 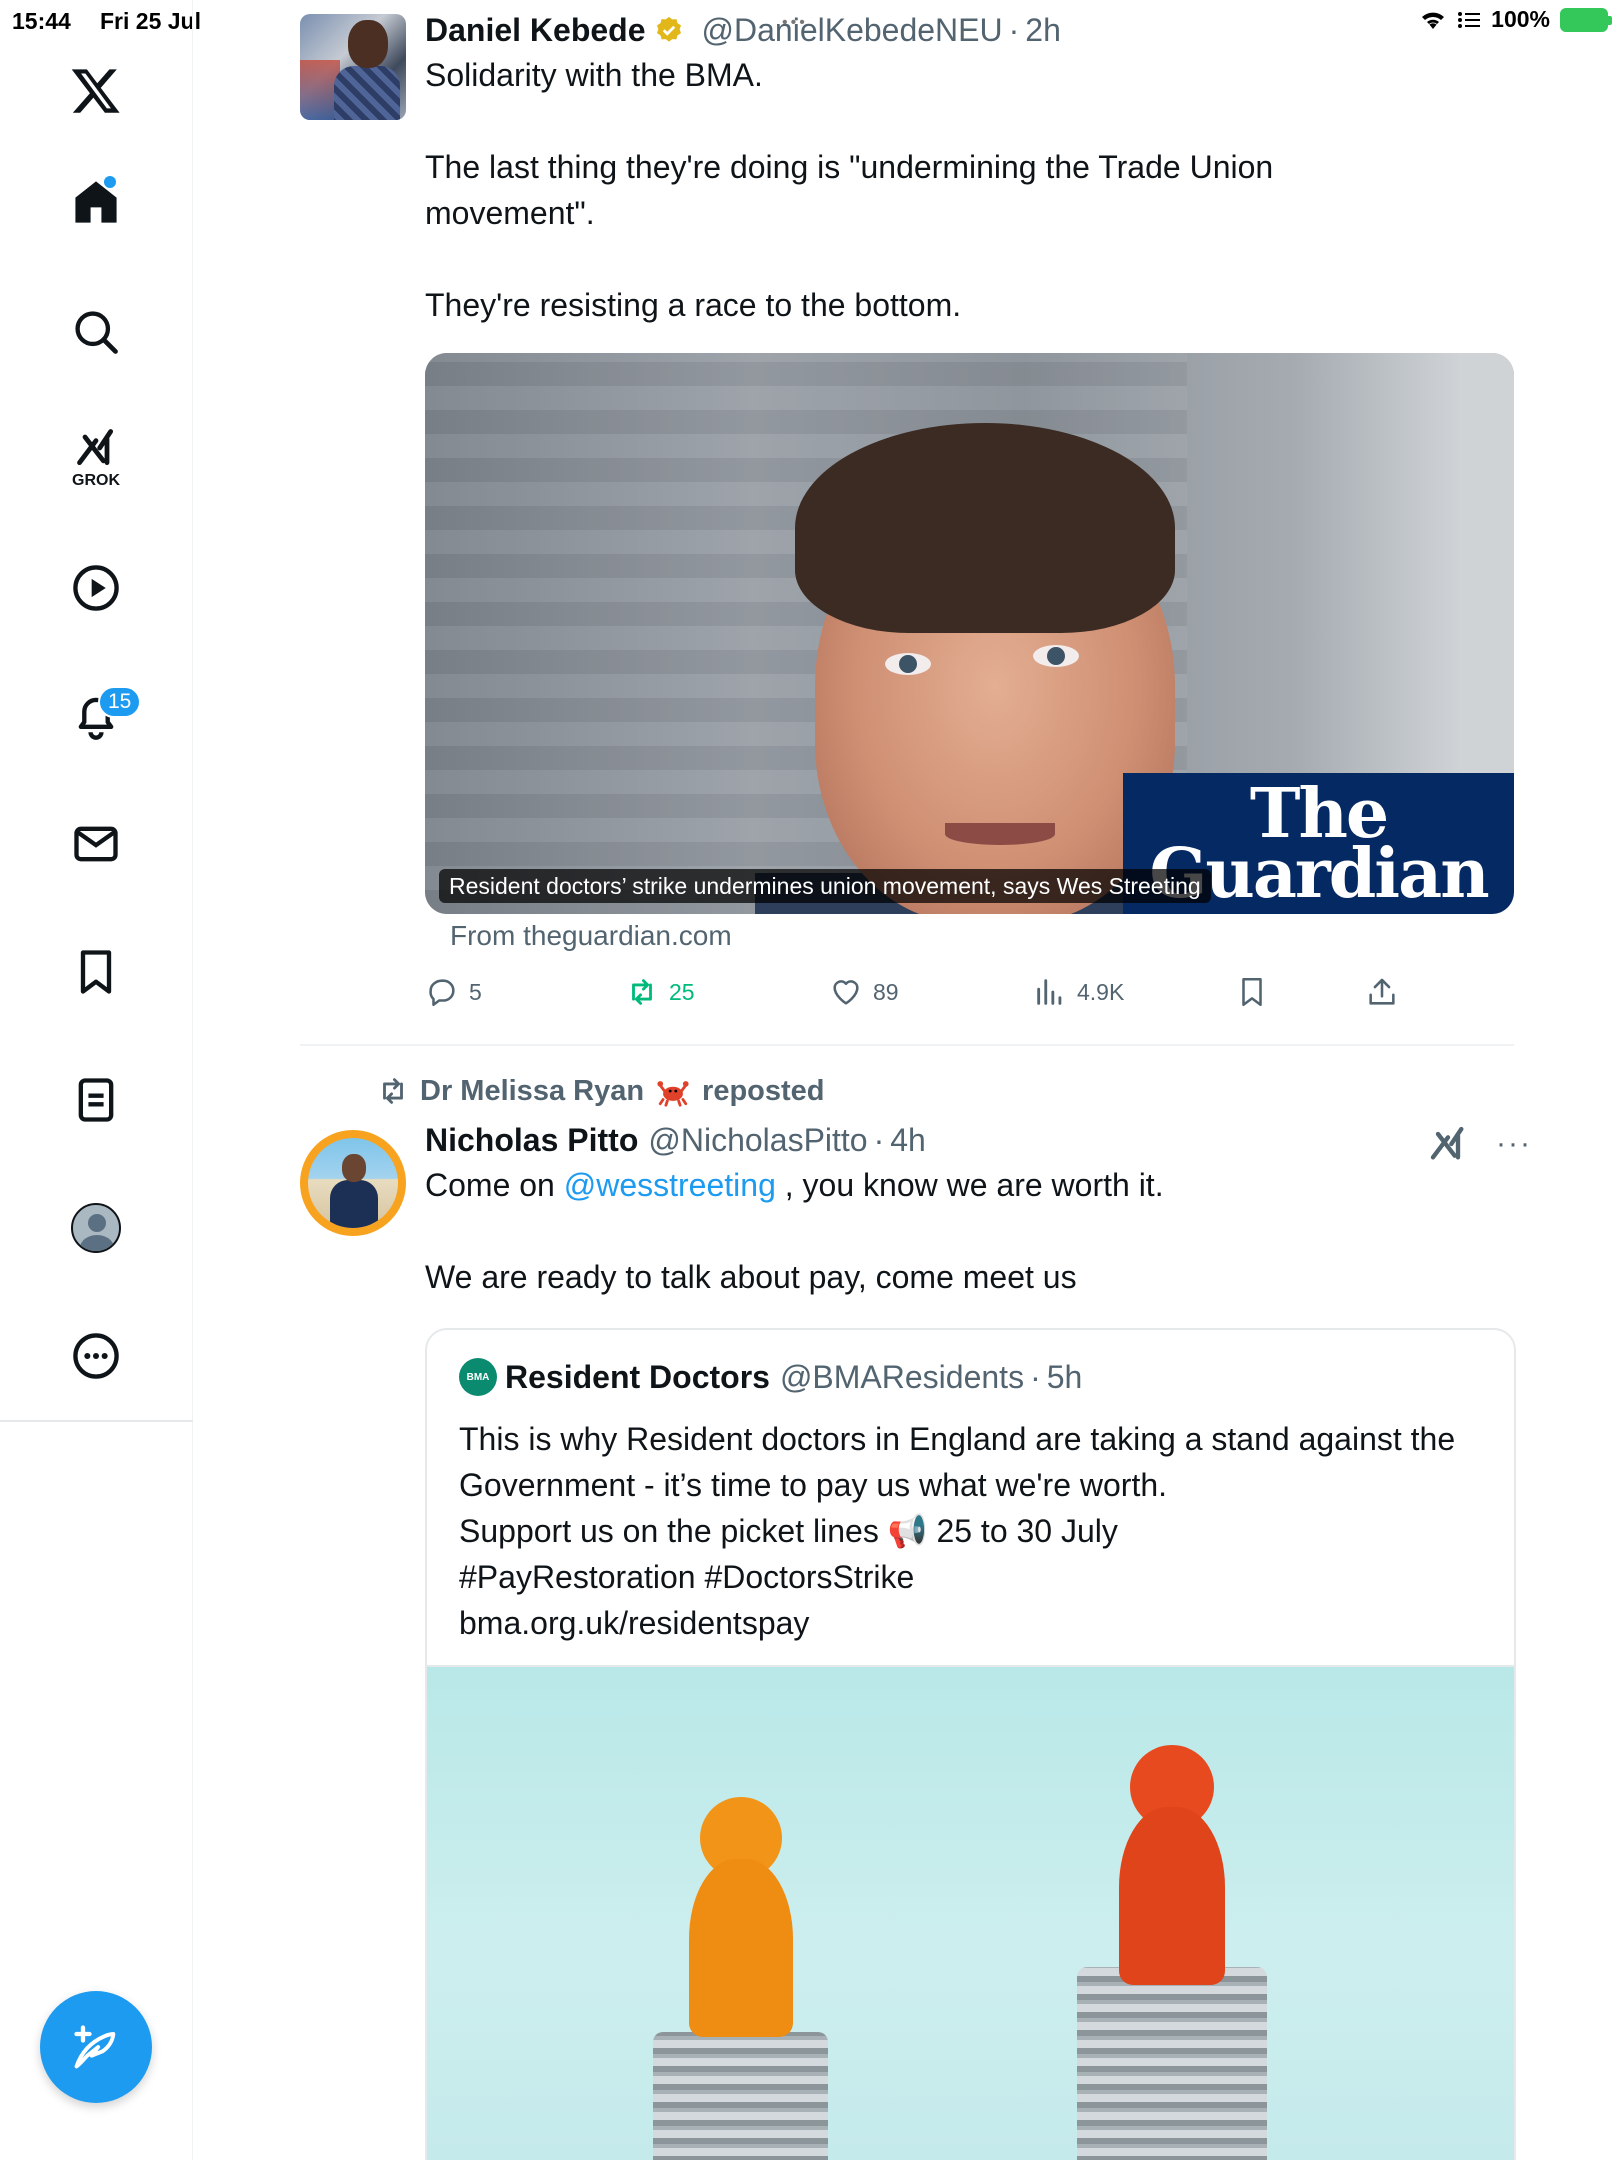 I want to click on quote-header: BMA Resident Doctors @BMAResidents · 5h, so click(x=770, y=1377).